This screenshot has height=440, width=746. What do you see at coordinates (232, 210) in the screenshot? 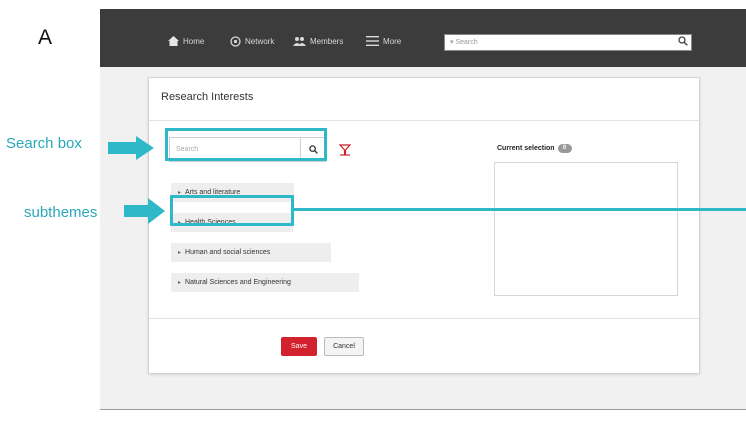
I see `subthemes-highlight` at bounding box center [232, 210].